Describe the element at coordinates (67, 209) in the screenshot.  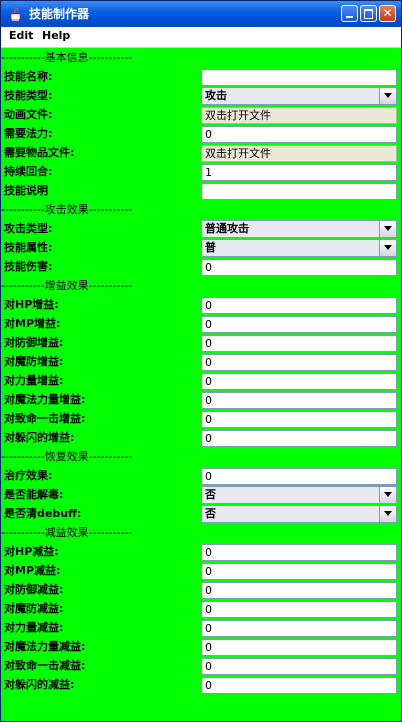
I see `section-attack-header: -----------攻击效果-----------` at that location.